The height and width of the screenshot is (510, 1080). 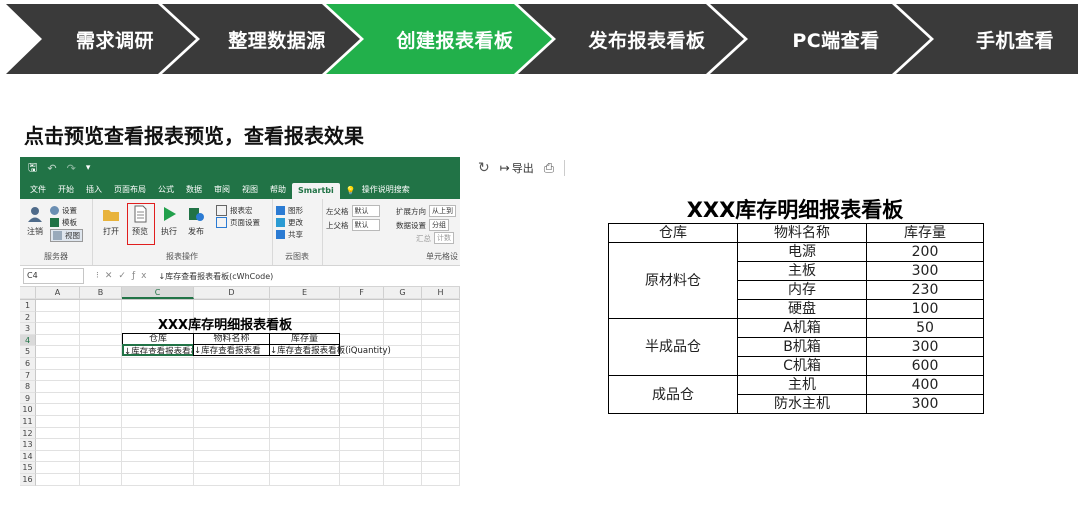 What do you see at coordinates (169, 221) in the screenshot?
I see `execute-button: 执行` at bounding box center [169, 221].